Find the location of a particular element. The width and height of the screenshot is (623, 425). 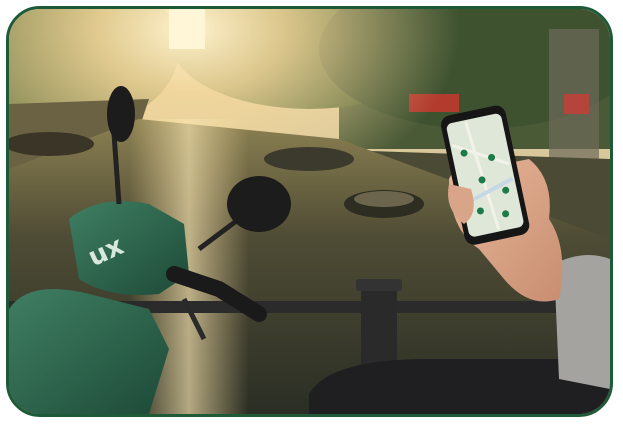

railing-post-cap is located at coordinates (379, 285).